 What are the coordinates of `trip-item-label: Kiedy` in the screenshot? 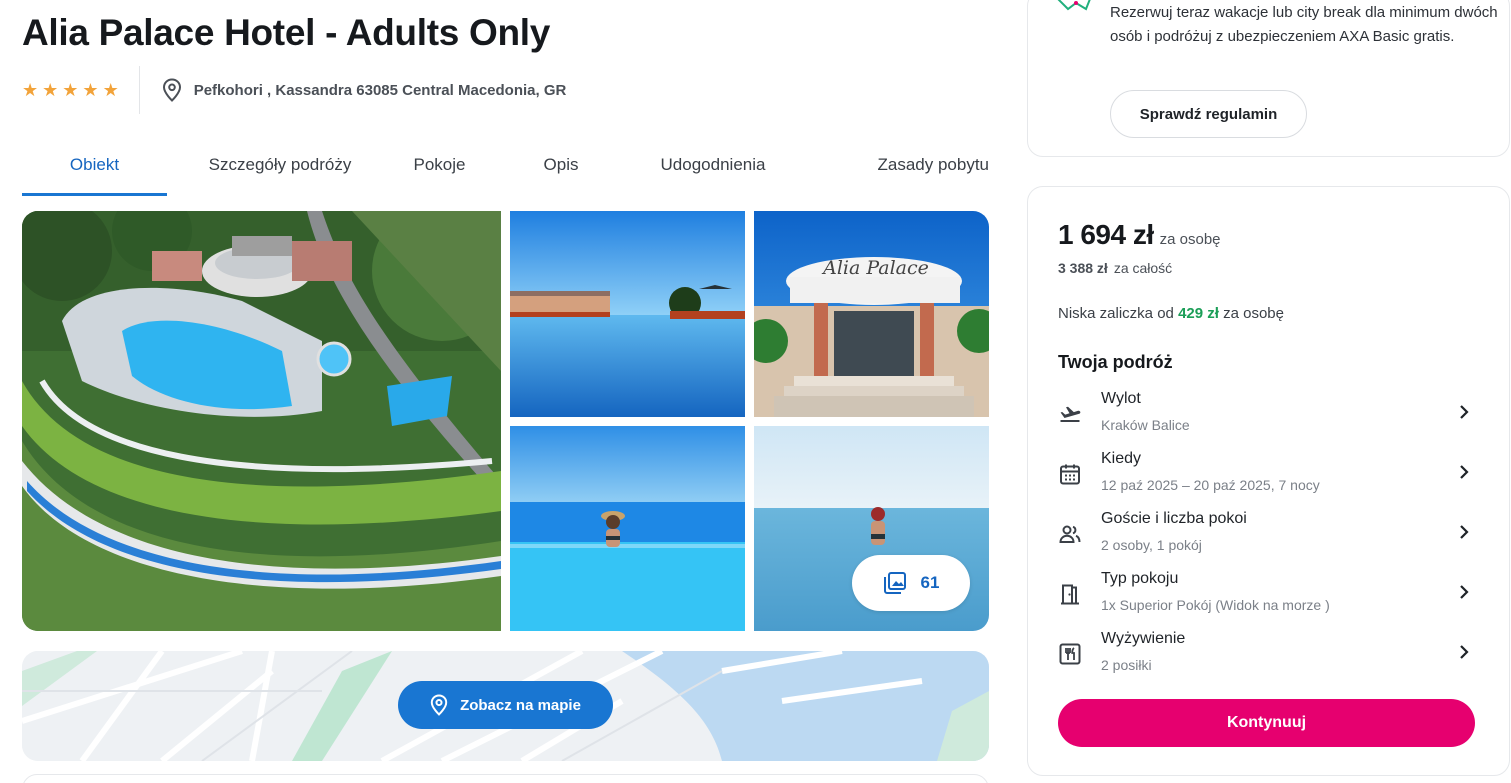 It's located at (1121, 458).